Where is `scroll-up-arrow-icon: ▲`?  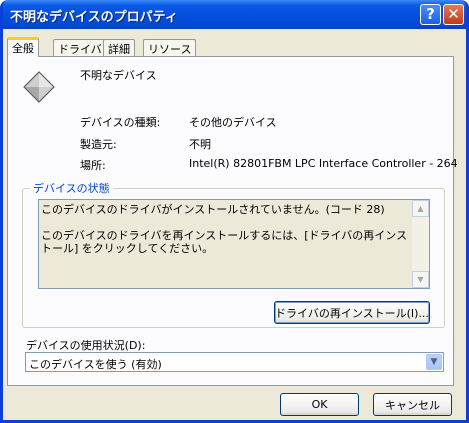
scroll-up-arrow-icon: ▲ is located at coordinates (420, 208).